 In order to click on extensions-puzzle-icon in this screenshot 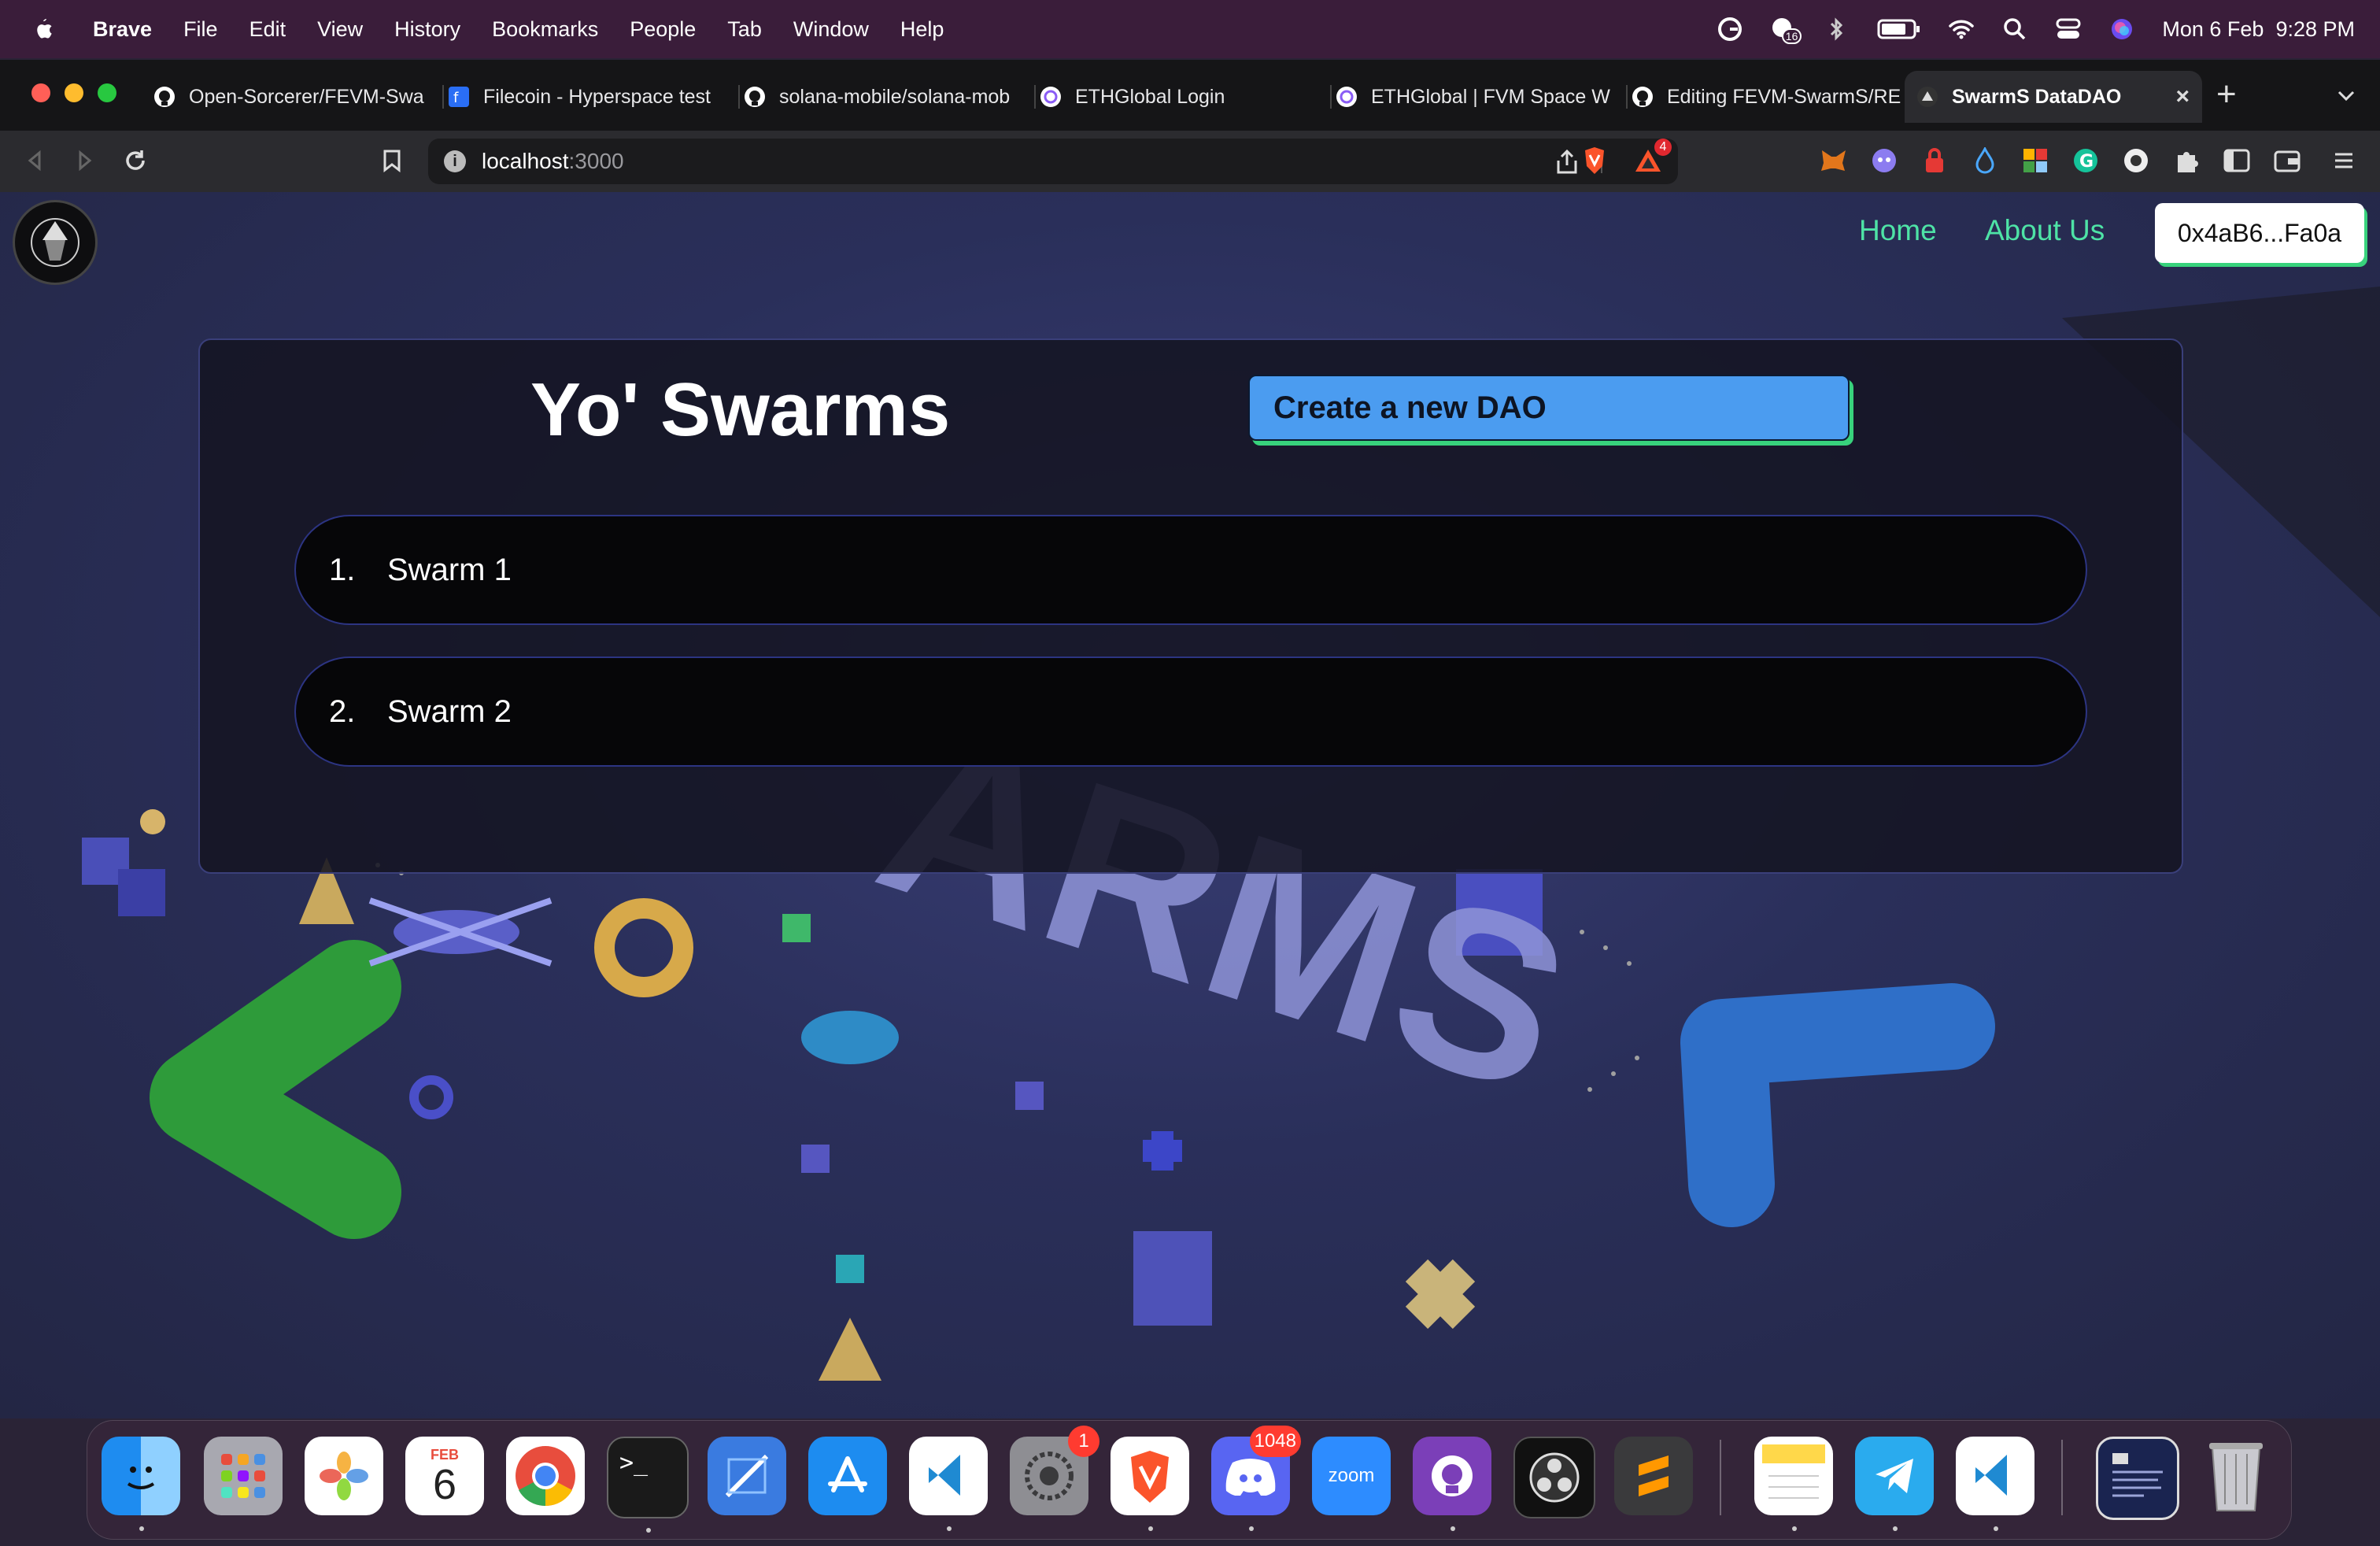, I will do `click(2186, 160)`.